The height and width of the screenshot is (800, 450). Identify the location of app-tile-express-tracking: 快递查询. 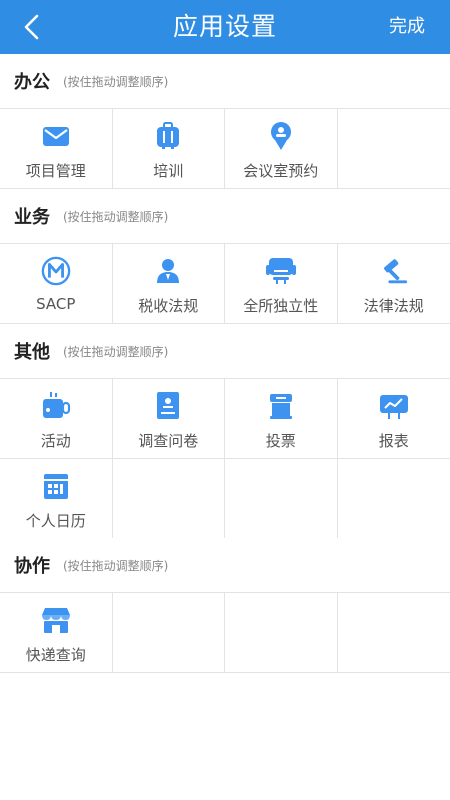
(56, 632).